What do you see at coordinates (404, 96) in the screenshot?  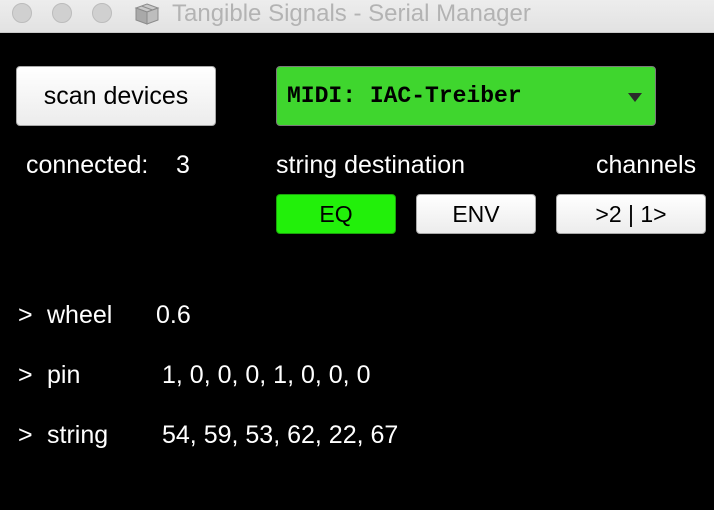 I see `midi-destination-value: MIDI: IAC-Treiber` at bounding box center [404, 96].